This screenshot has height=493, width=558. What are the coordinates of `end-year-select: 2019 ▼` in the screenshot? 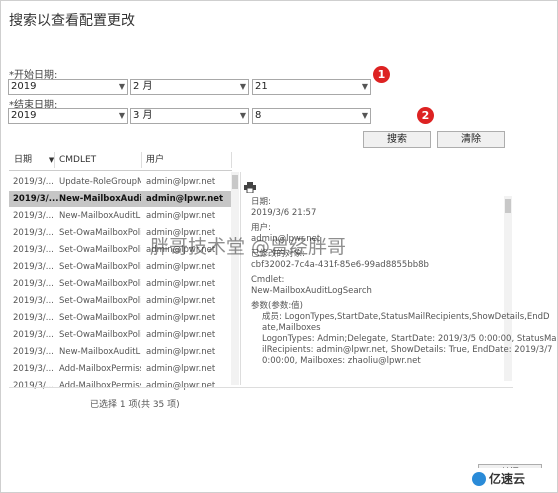 It's located at (68, 116).